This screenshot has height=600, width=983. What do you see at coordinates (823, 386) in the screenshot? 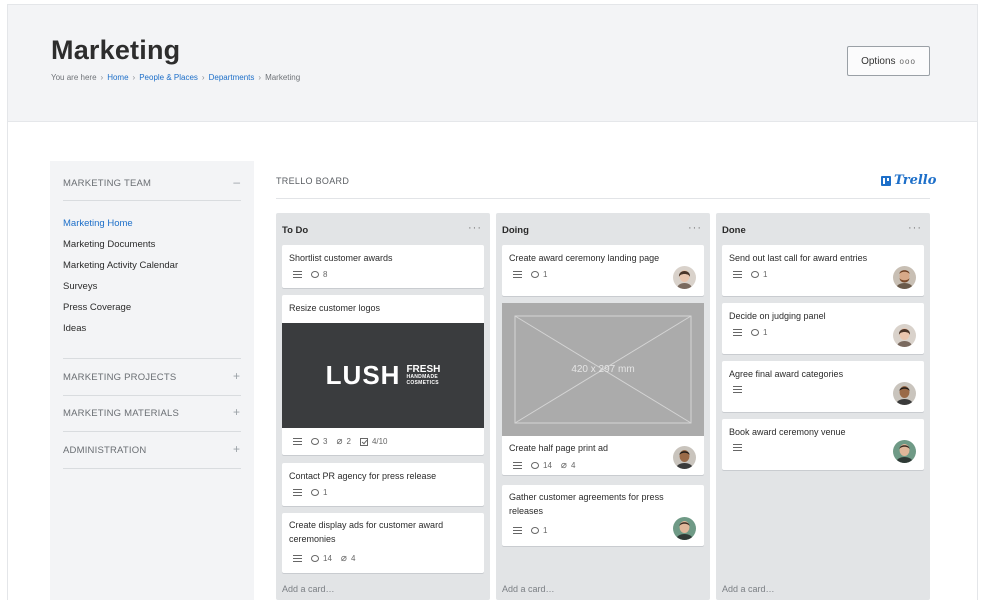
I see `card: Agree final award categories` at bounding box center [823, 386].